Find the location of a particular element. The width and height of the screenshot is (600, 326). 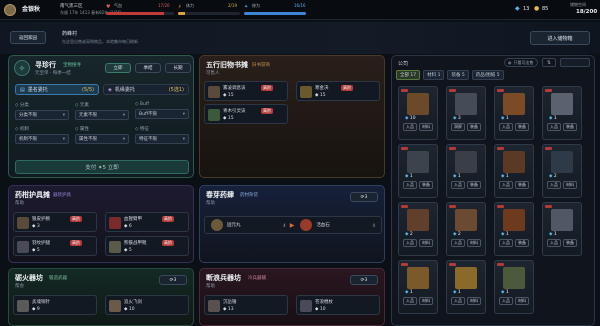

bookstall-item-0: 雾凌调息诀 高阶 ◆ 15 is located at coordinates (246, 91).